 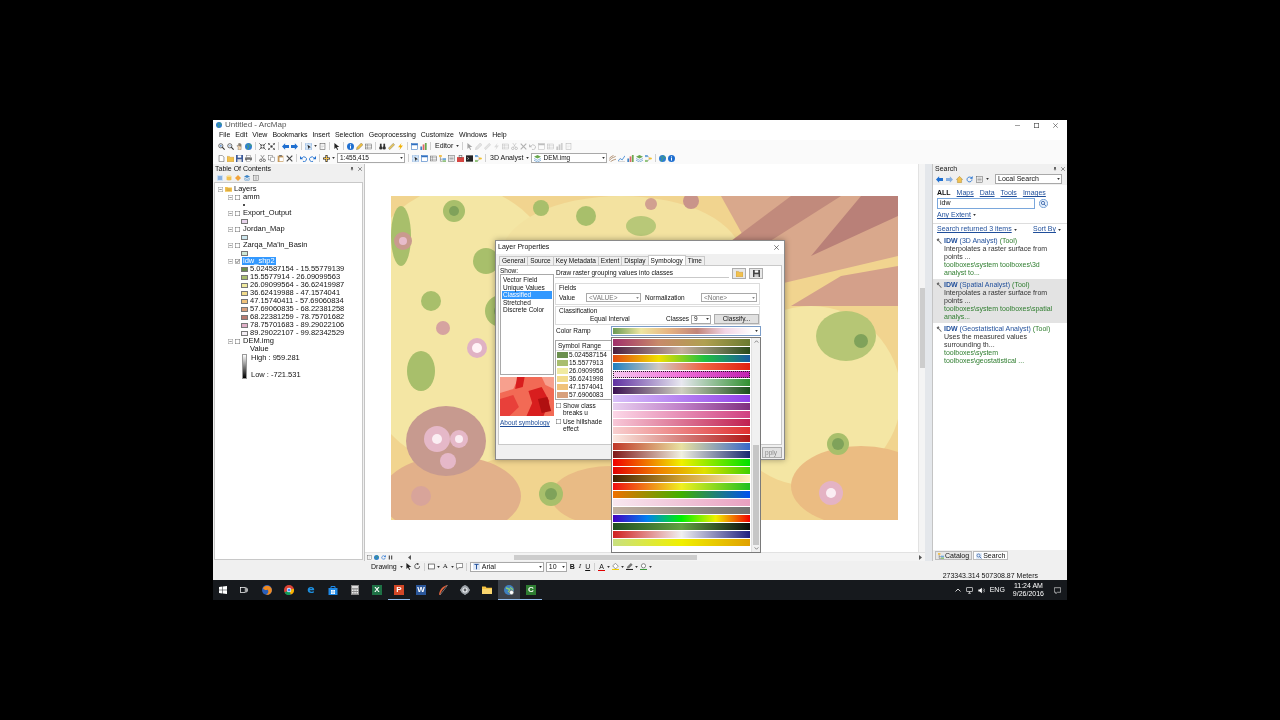 What do you see at coordinates (221, 146) in the screenshot?
I see `zoom-in-icon` at bounding box center [221, 146].